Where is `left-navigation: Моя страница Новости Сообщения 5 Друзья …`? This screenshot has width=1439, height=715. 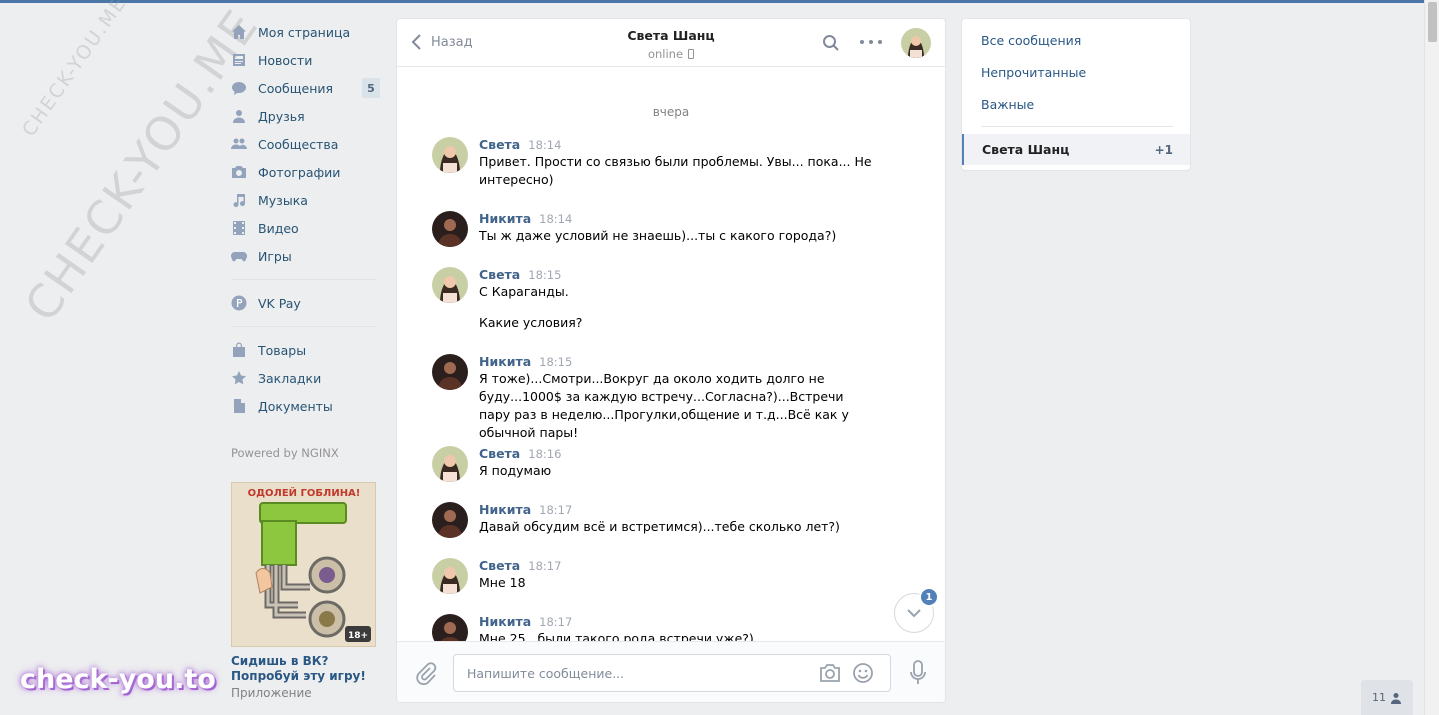
left-navigation: Моя страница Новости Сообщения 5 Друзья … is located at coordinates (305, 219).